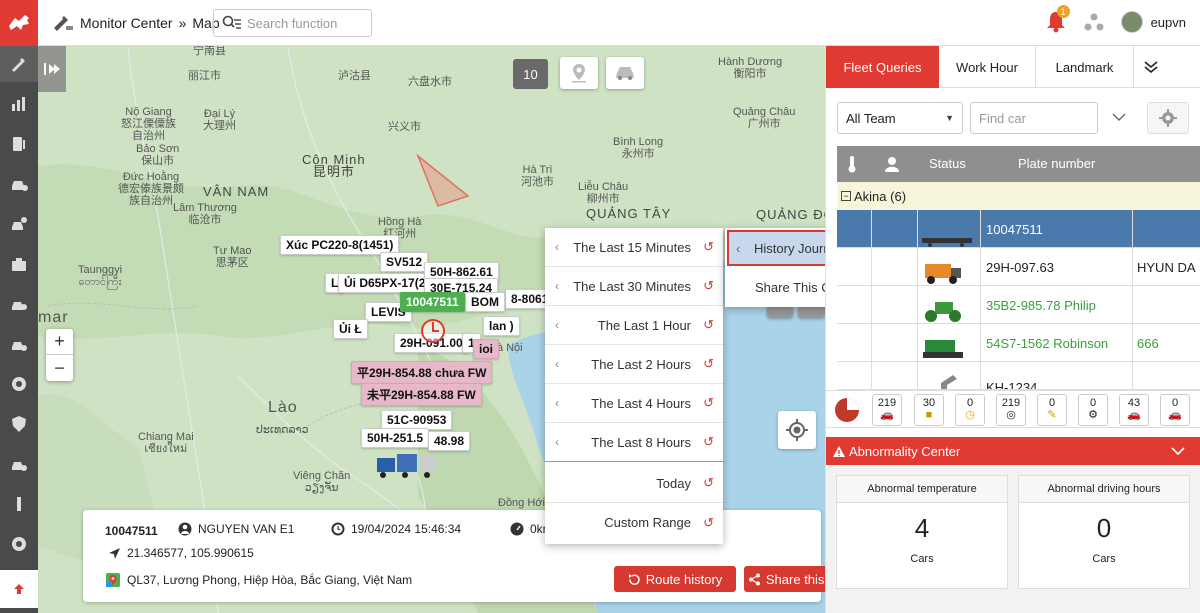 The image size is (1200, 613). I want to click on tabs-more-button, so click(1151, 67).